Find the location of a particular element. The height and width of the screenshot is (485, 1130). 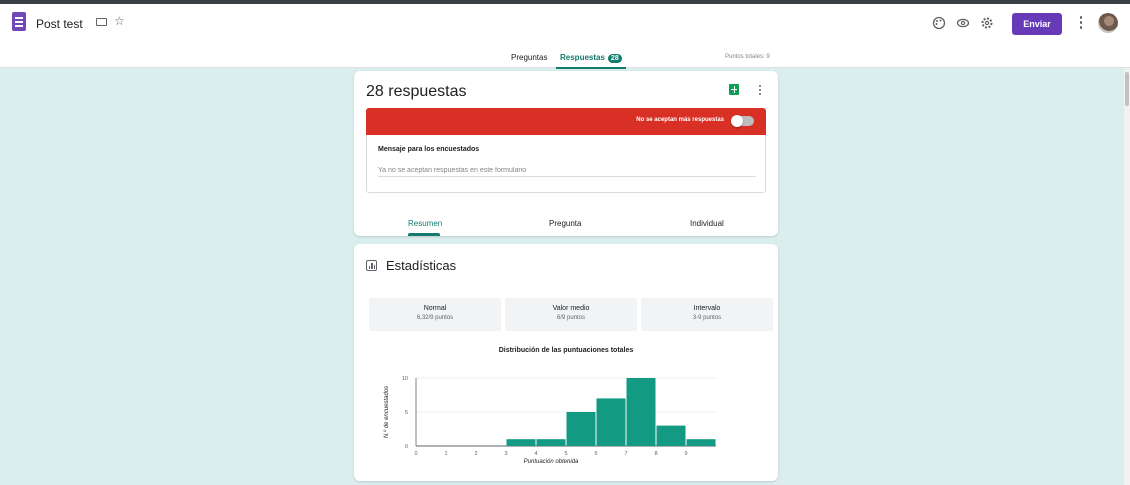

forms-app-icon is located at coordinates (19, 21).